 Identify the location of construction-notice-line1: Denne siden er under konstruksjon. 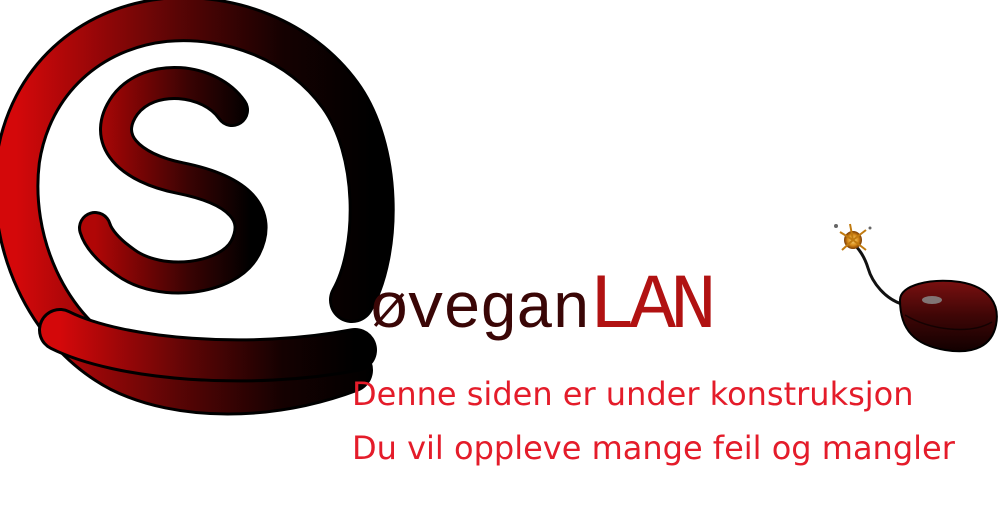
(633, 394).